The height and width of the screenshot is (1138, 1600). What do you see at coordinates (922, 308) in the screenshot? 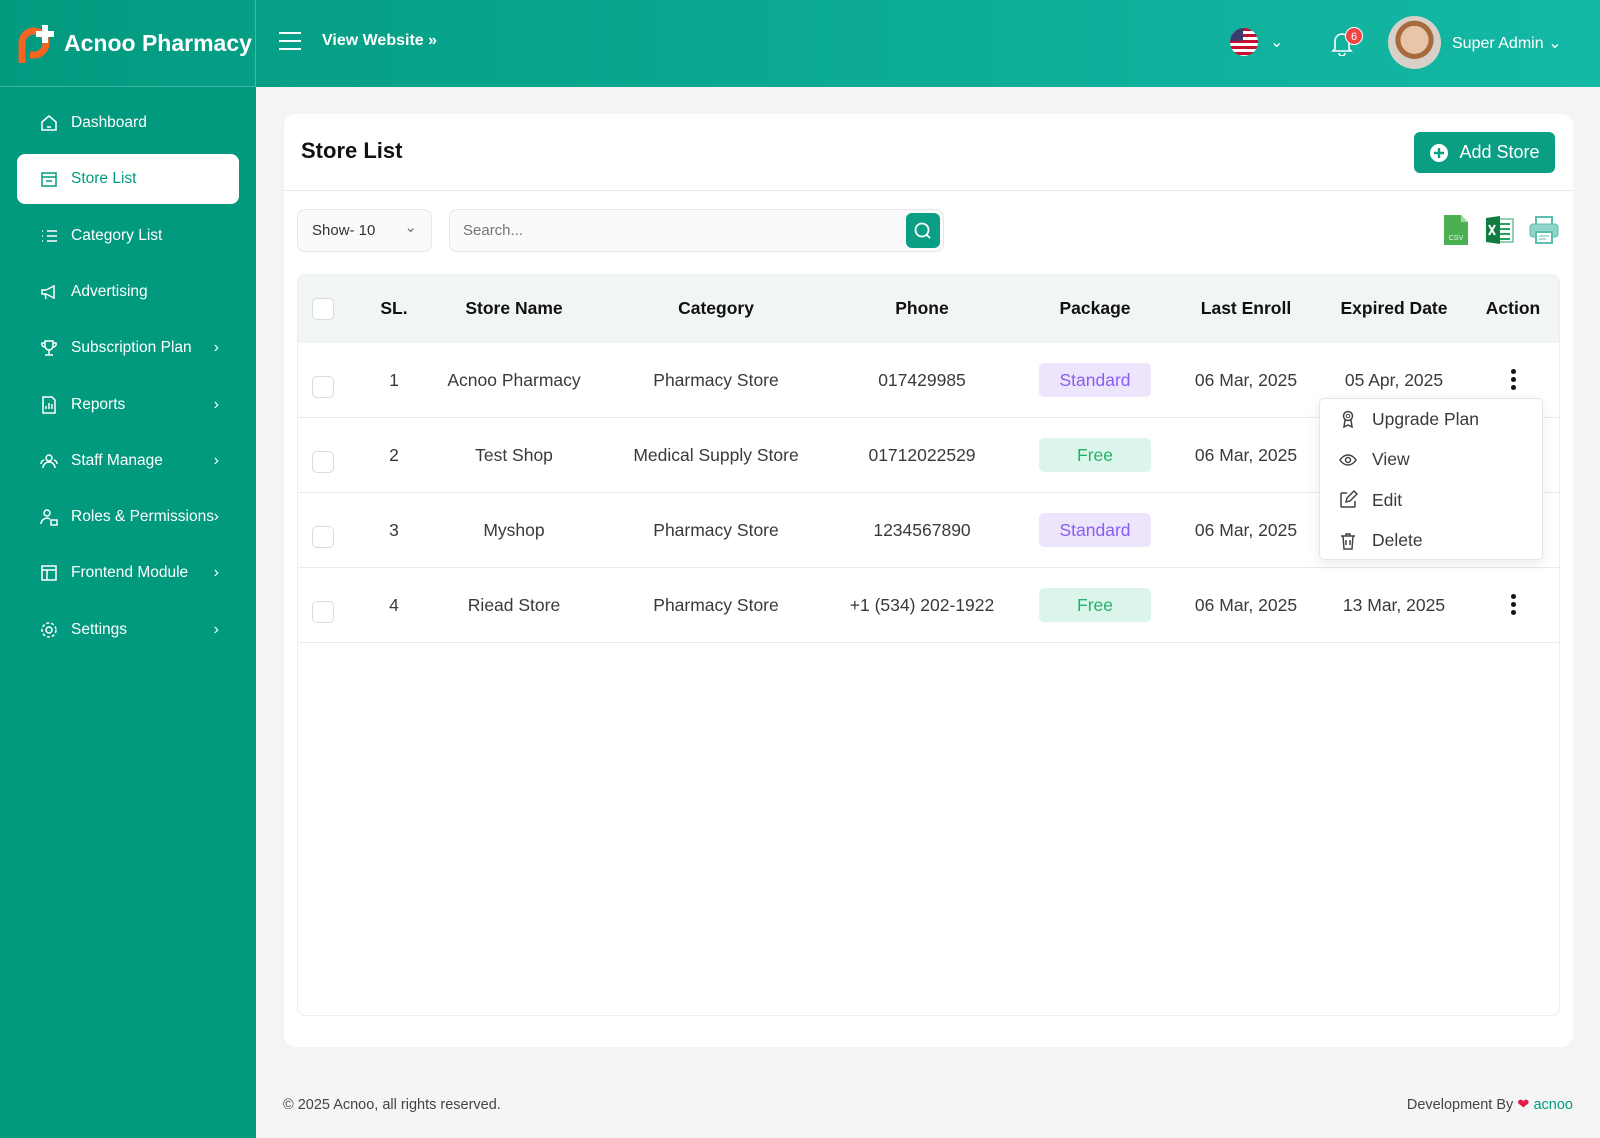
I see `column-header: Phone` at bounding box center [922, 308].